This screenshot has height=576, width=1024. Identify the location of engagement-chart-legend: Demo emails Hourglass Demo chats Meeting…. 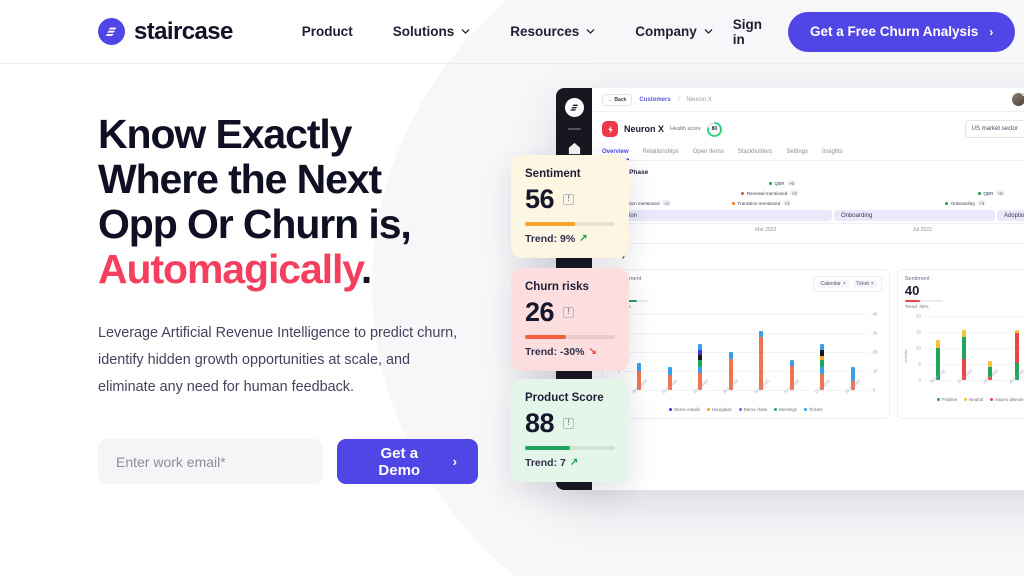
(746, 409).